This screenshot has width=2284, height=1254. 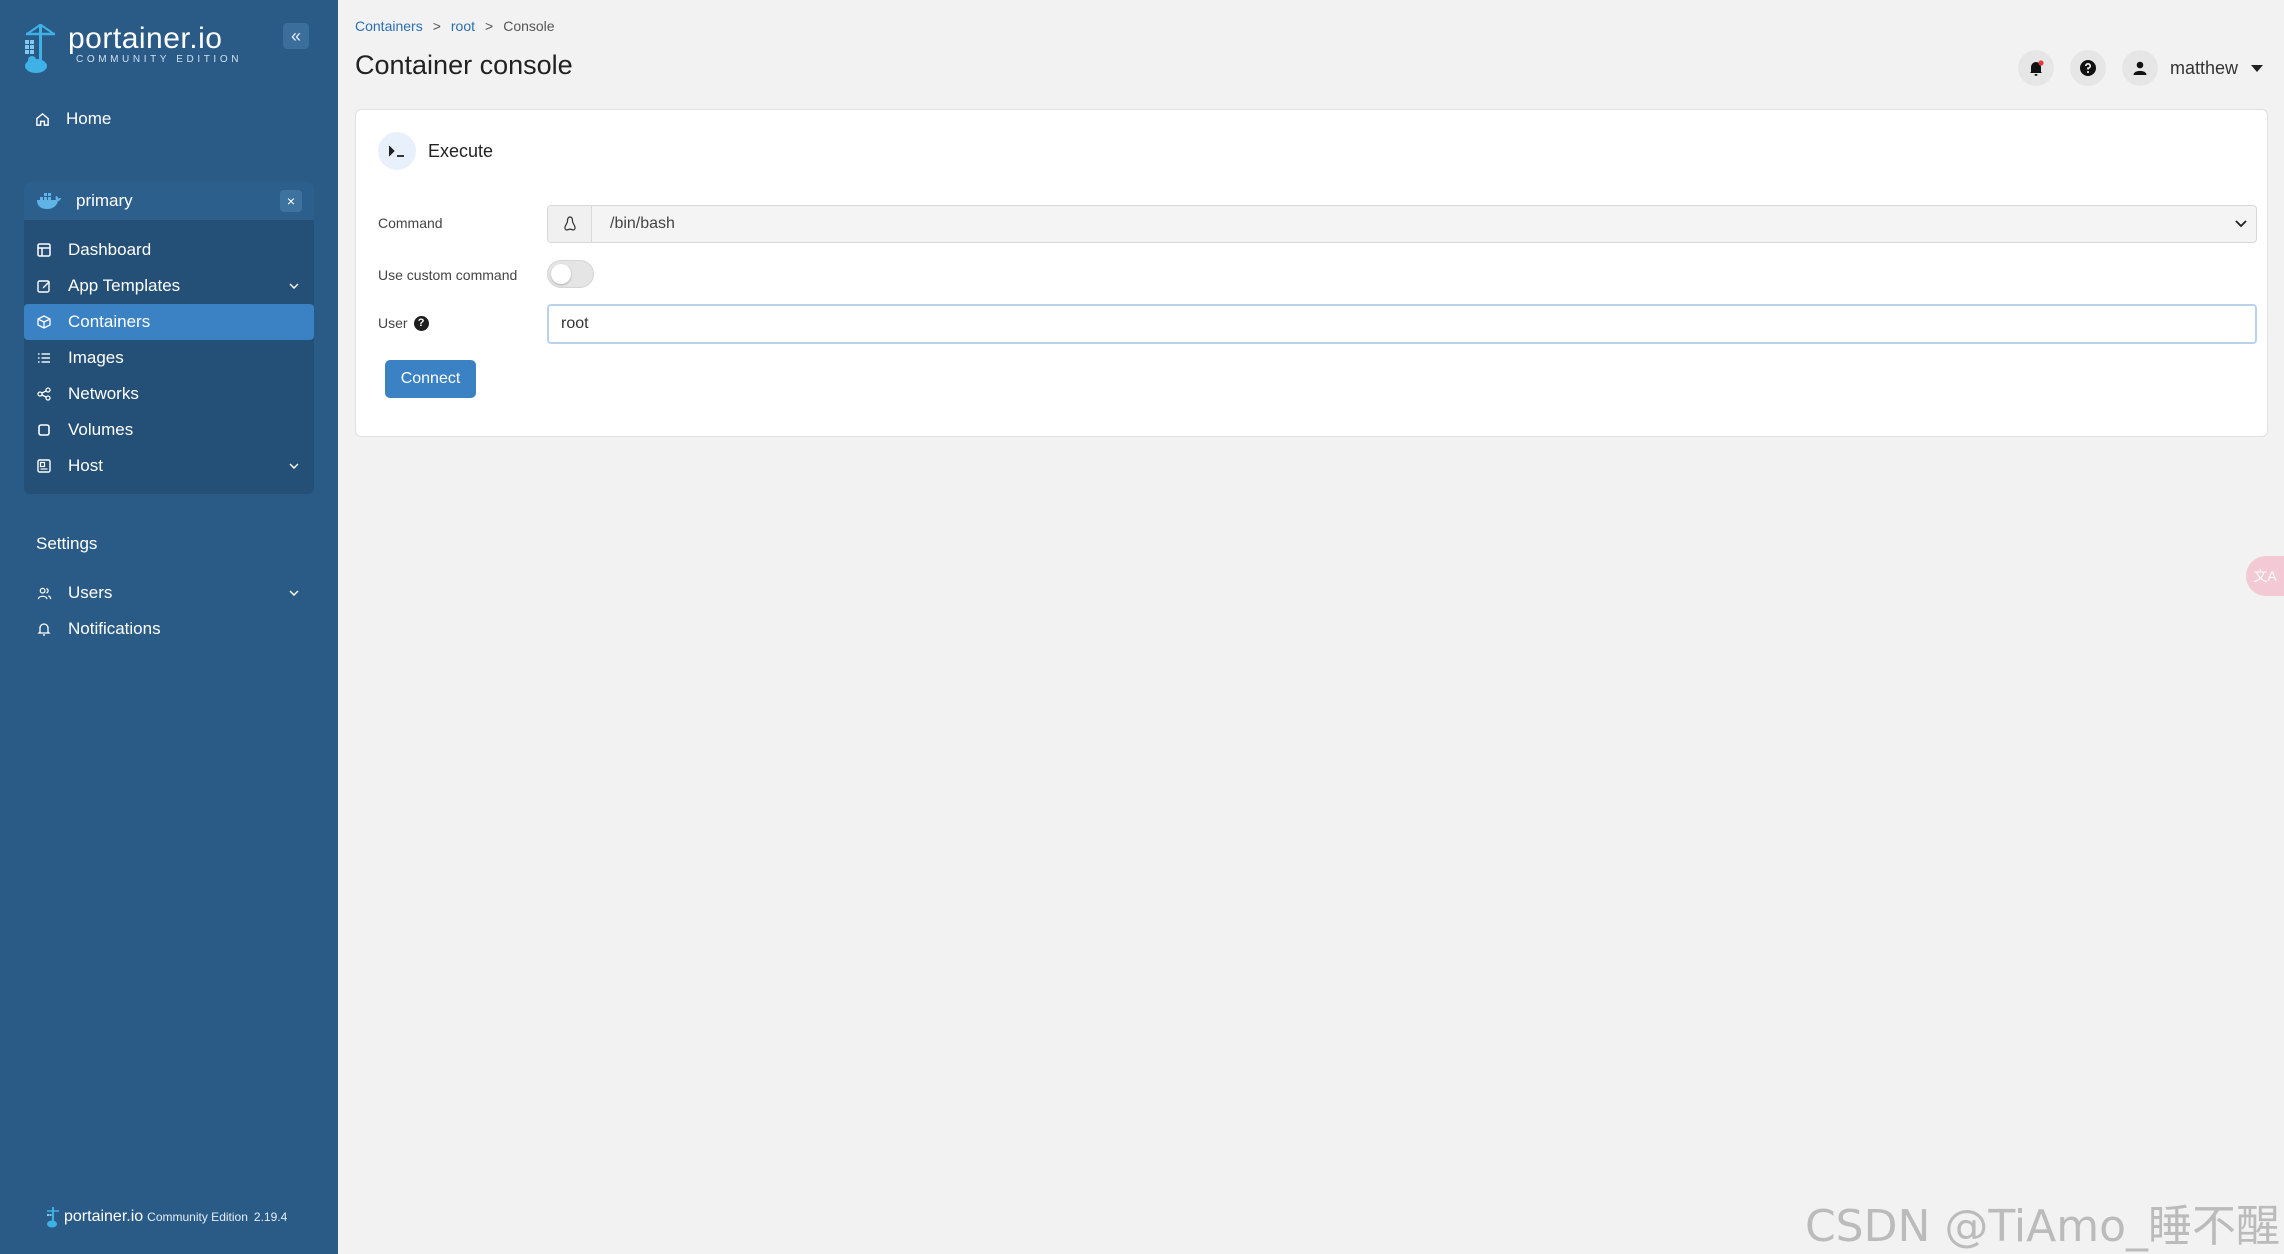 What do you see at coordinates (44, 250) in the screenshot?
I see `dashboard-icon` at bounding box center [44, 250].